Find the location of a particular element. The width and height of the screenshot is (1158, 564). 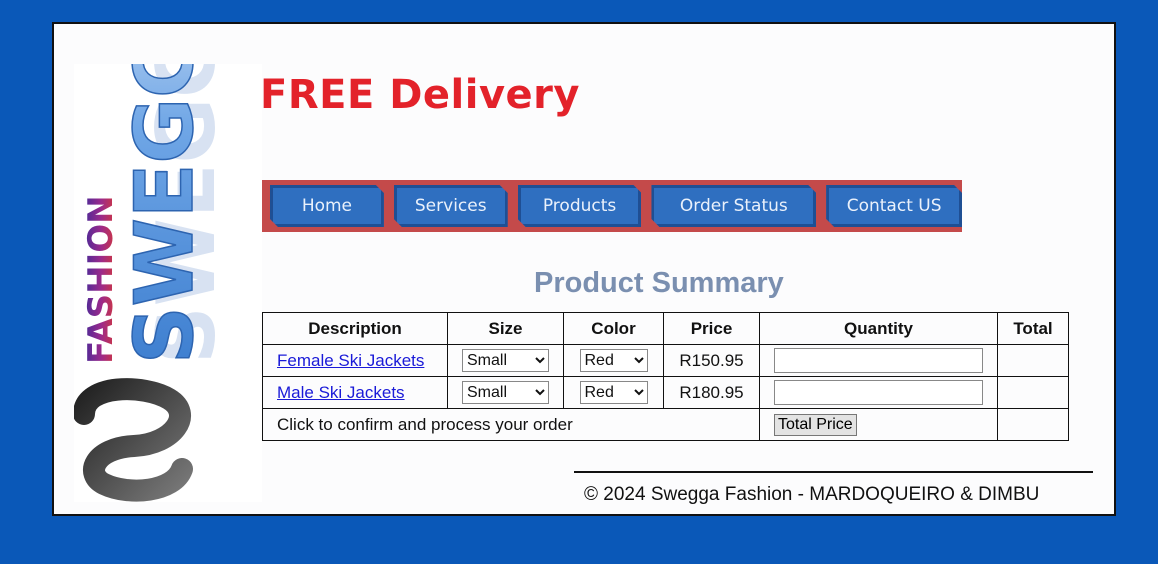

brand-logo: SWEGGA SWEGGA FASHION is located at coordinates (168, 283).